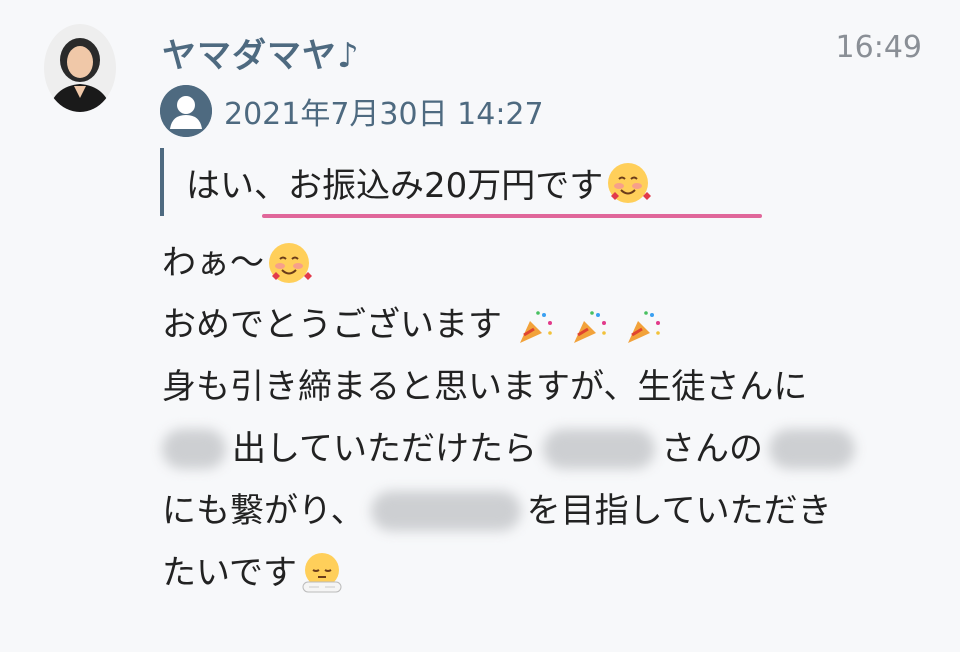  I want to click on highlight-underline, so click(512, 216).